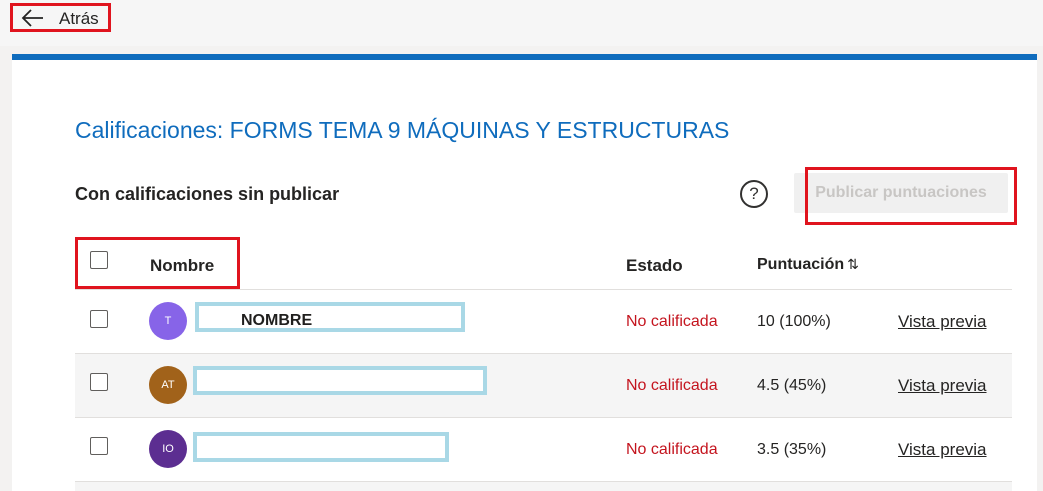  Describe the element at coordinates (853, 264) in the screenshot. I see `sort-icon: ⇅` at that location.